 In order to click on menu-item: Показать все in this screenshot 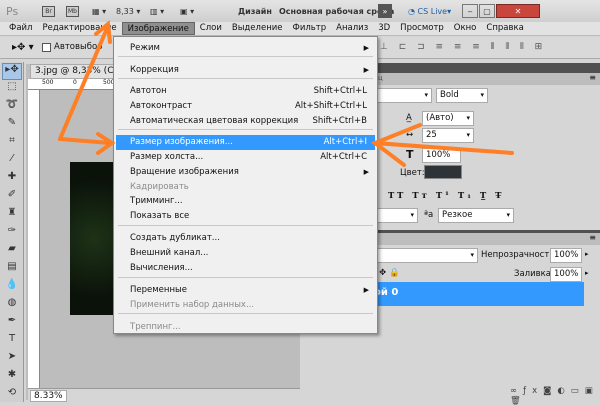, I will do `click(245, 216)`.